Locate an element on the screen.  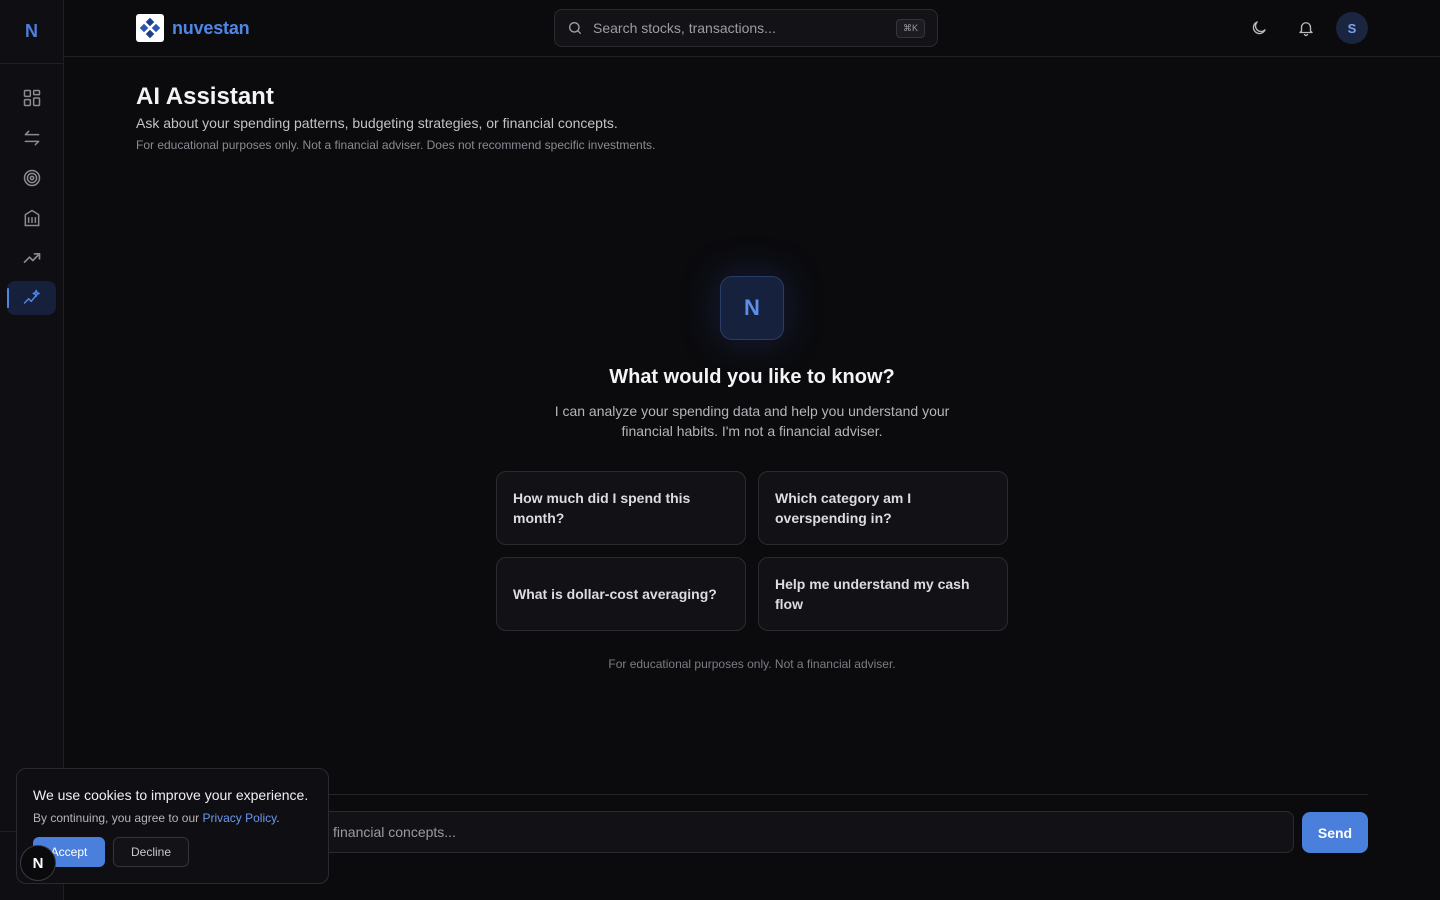
notifications-button is located at coordinates (1306, 28).